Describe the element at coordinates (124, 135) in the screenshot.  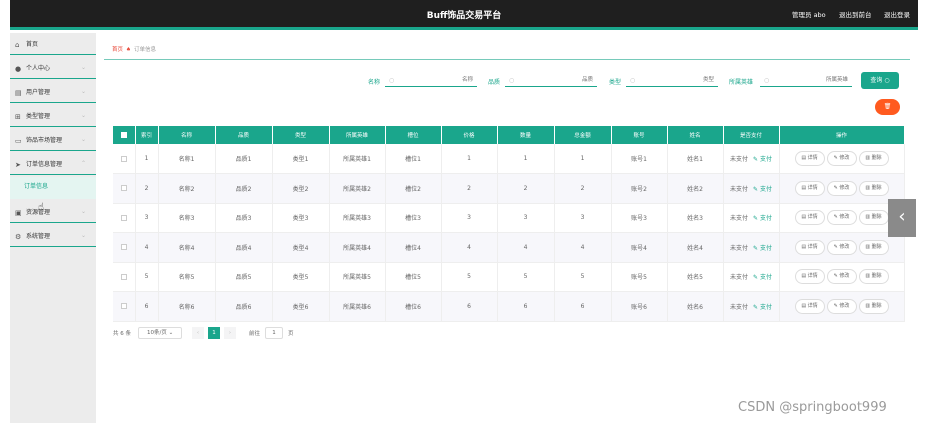
I see `select-all-checkbox` at that location.